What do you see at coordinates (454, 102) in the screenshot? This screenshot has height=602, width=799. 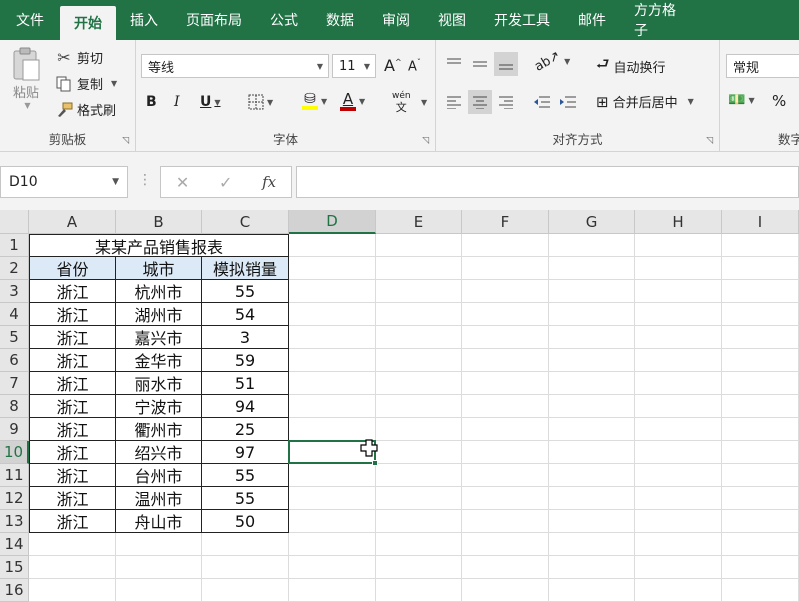 I see `align-left-button` at bounding box center [454, 102].